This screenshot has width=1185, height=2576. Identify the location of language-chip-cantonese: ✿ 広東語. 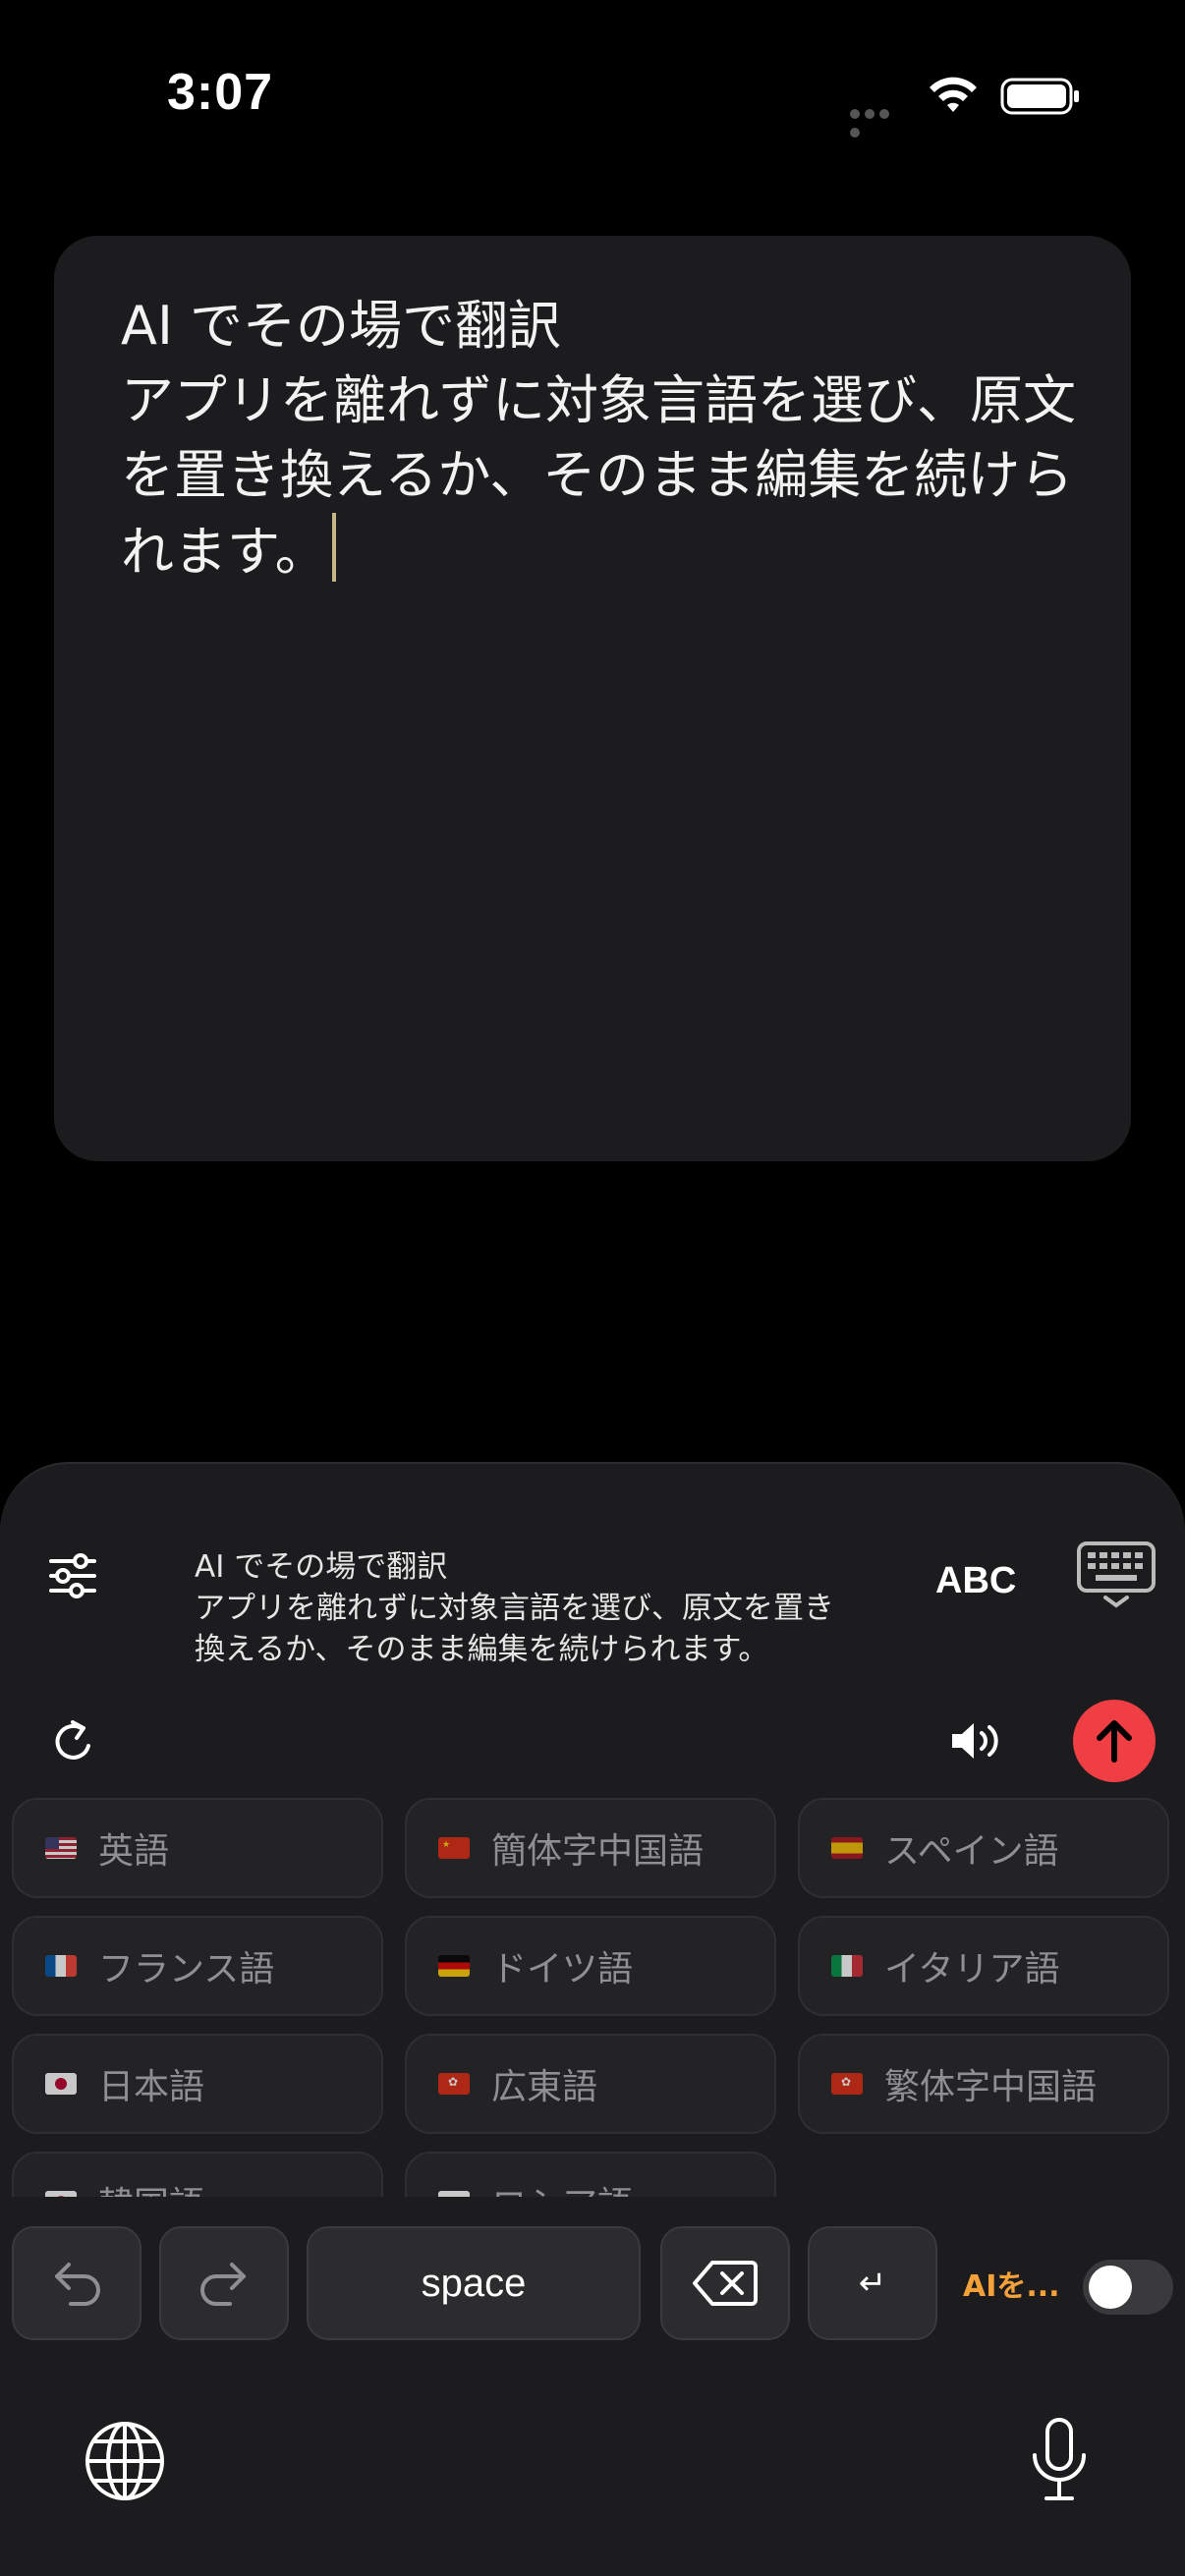
(591, 2084).